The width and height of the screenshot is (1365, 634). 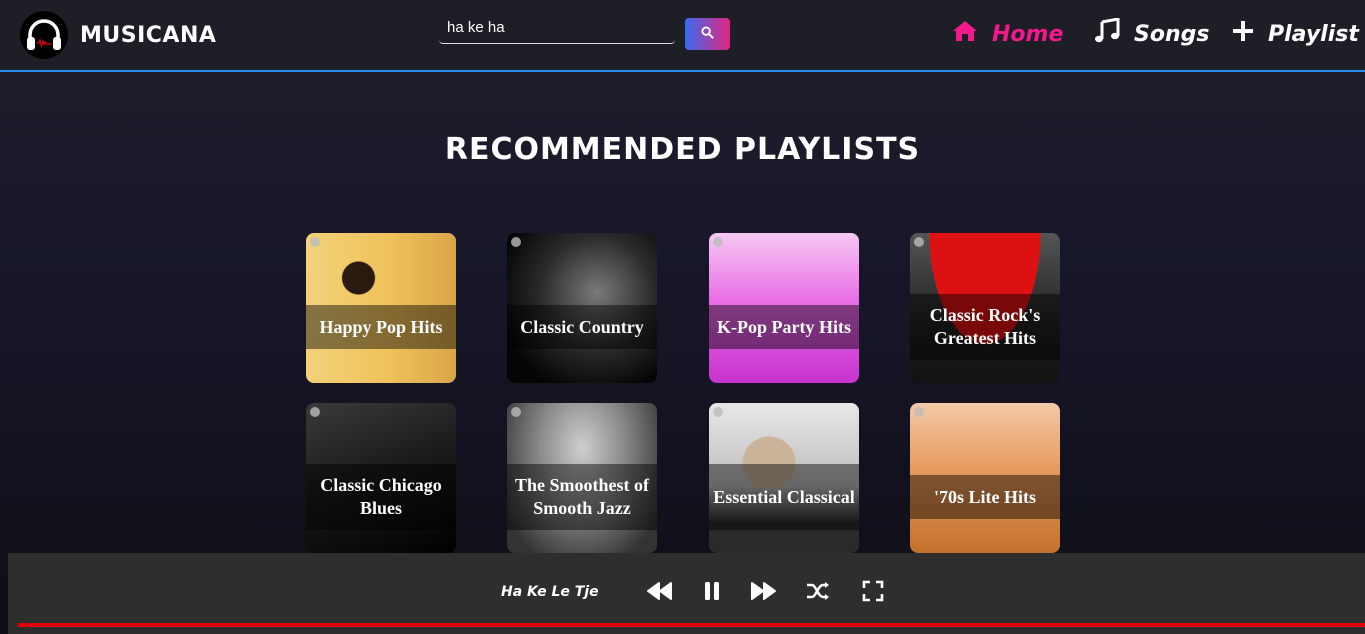 What do you see at coordinates (965, 34) in the screenshot?
I see `home-icon` at bounding box center [965, 34].